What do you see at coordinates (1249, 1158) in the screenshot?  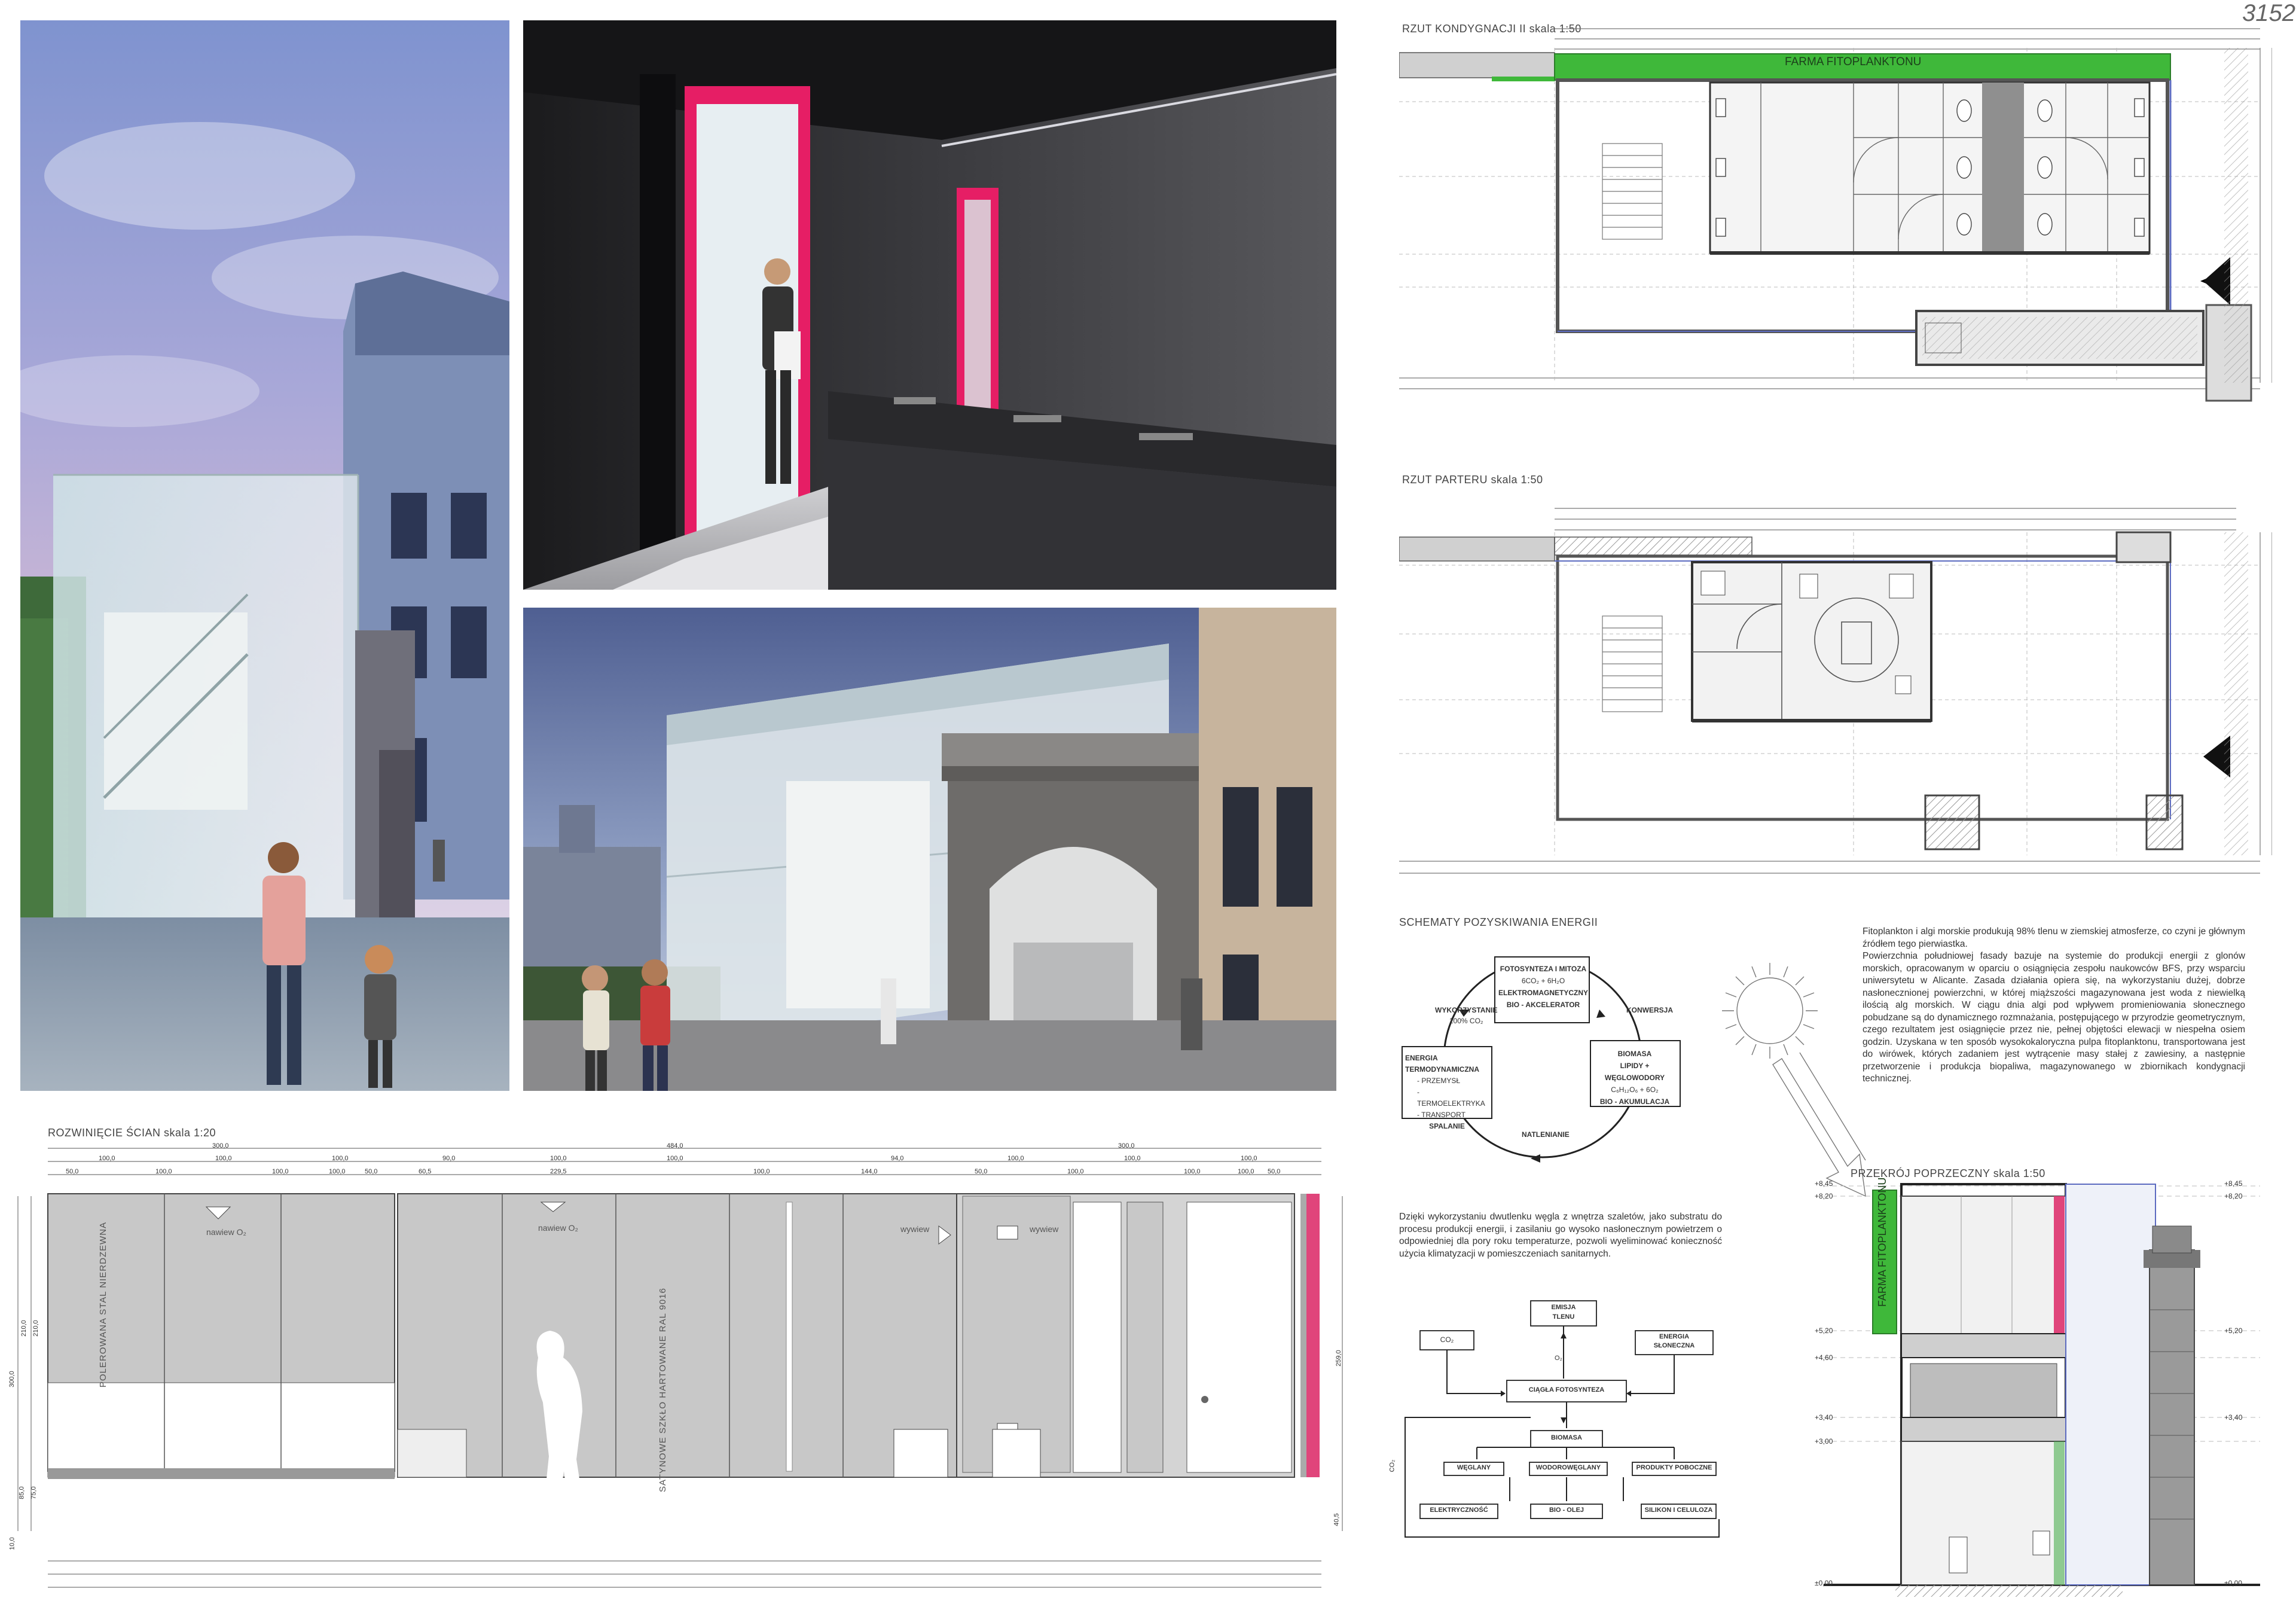 I see `dim-r2-10: 100,0` at bounding box center [1249, 1158].